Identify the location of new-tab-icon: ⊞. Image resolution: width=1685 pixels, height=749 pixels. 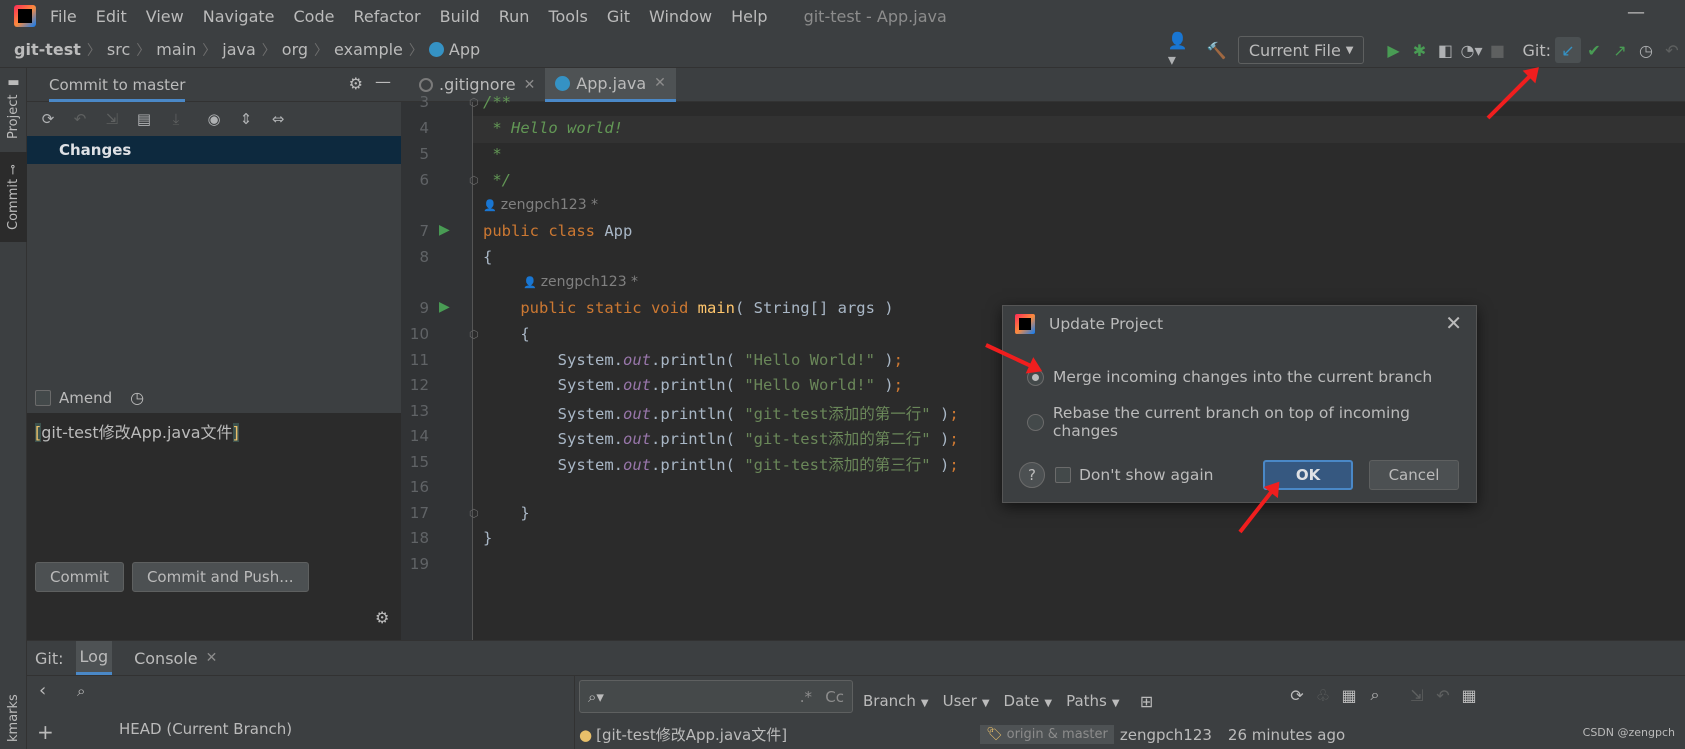
(1147, 701).